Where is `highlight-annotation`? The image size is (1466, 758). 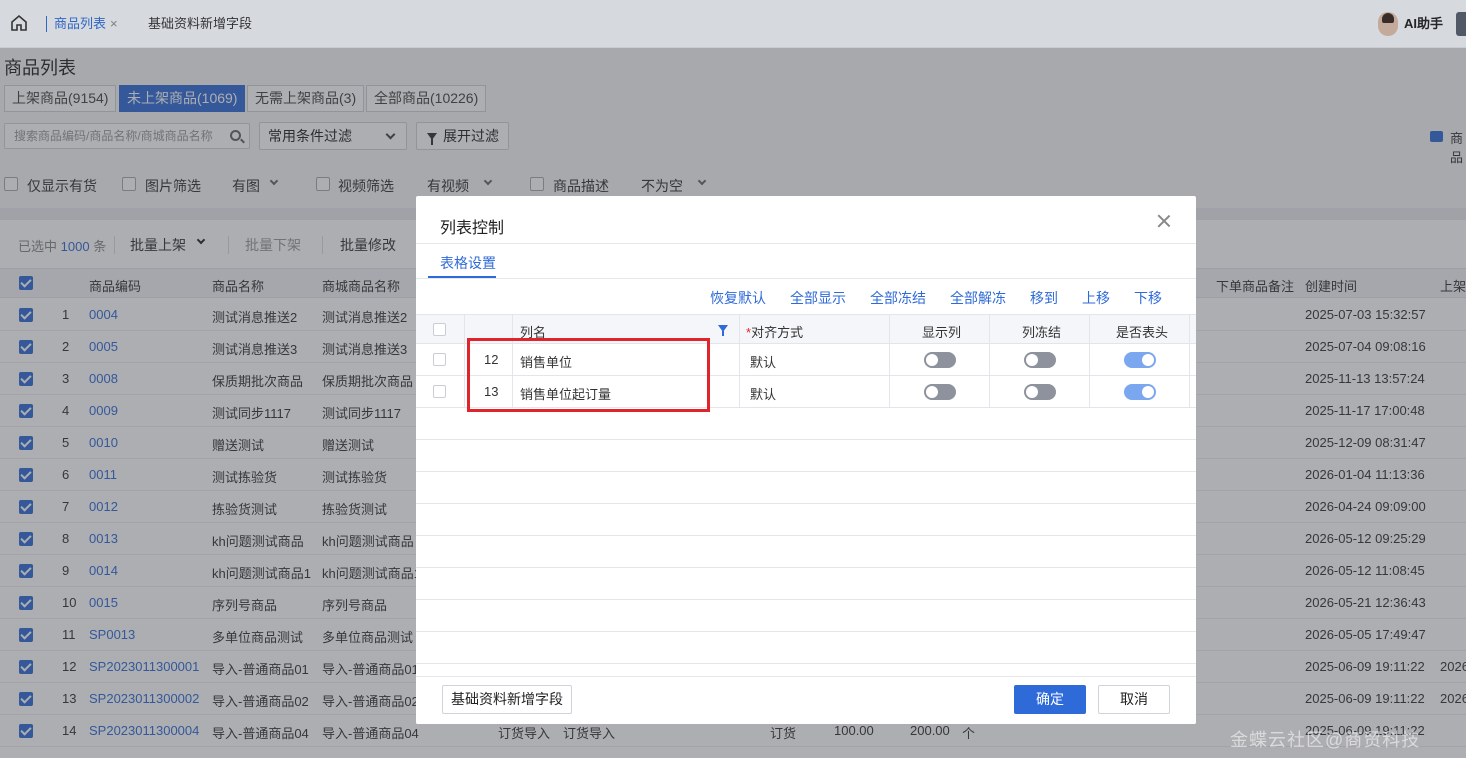 highlight-annotation is located at coordinates (588, 375).